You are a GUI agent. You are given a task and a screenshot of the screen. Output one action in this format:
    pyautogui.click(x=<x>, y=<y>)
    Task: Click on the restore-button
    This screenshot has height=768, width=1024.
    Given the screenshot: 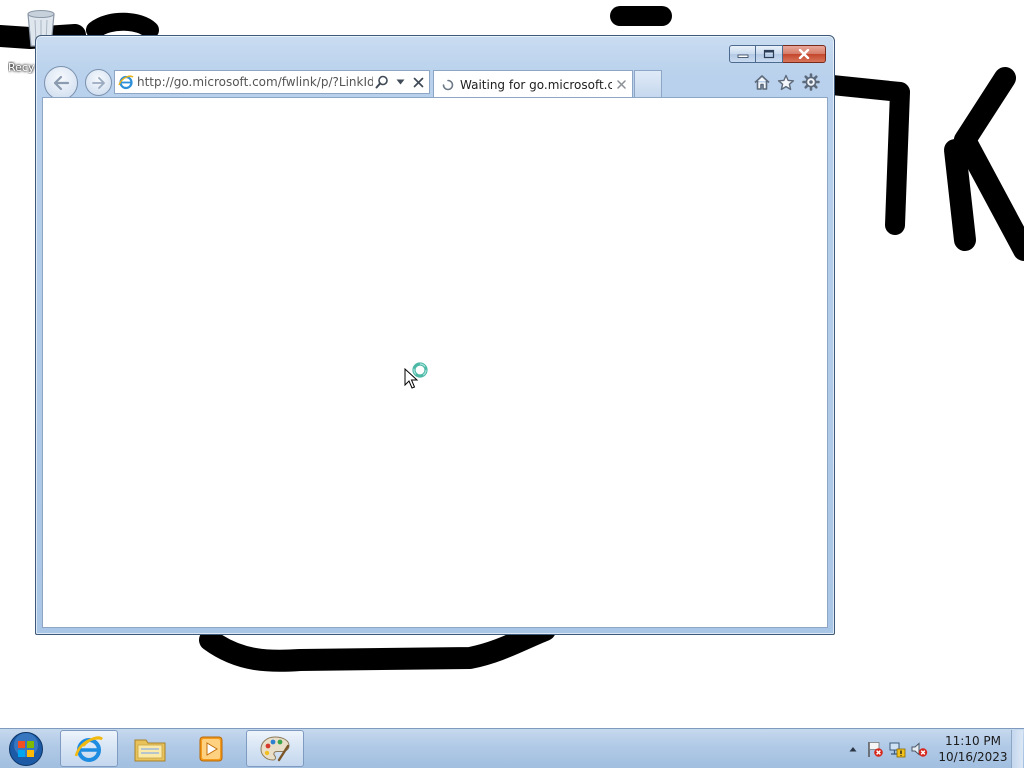 What is the action you would take?
    pyautogui.click(x=769, y=54)
    